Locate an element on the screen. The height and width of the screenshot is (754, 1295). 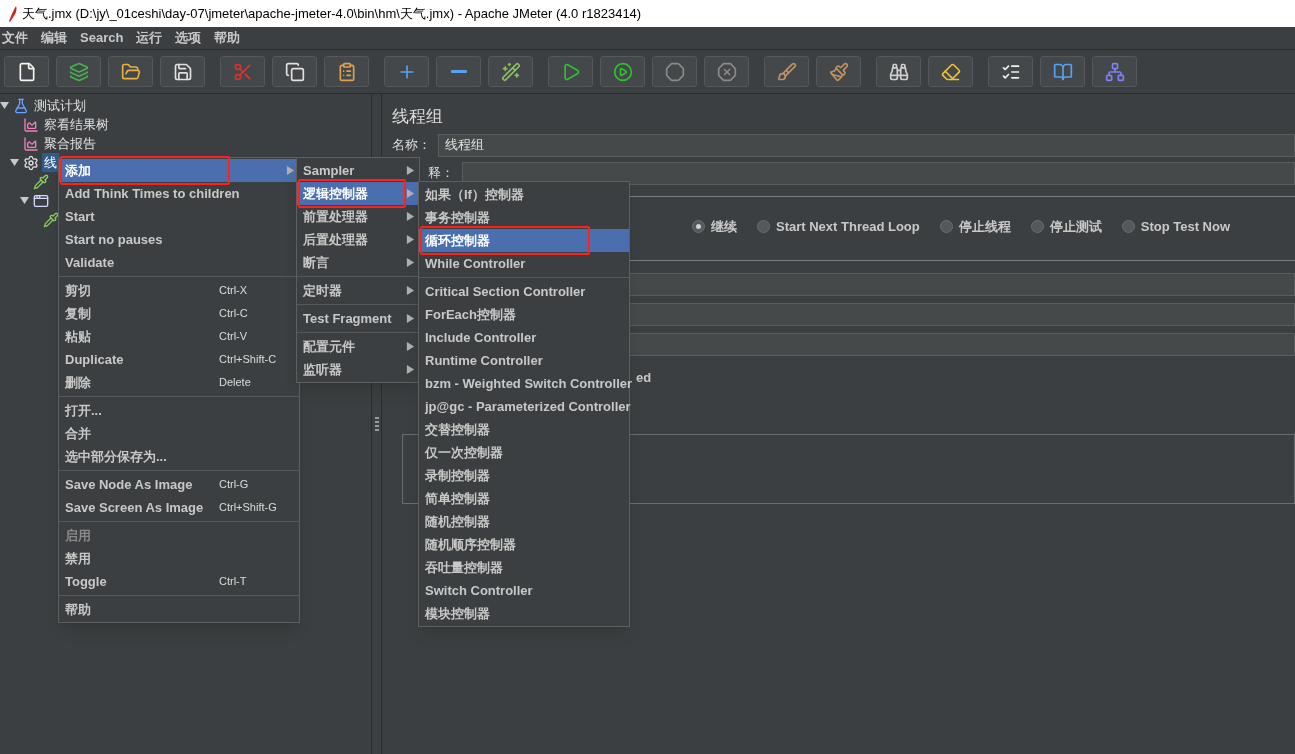
menu-item: Switch Controller is located at coordinates (524, 590).